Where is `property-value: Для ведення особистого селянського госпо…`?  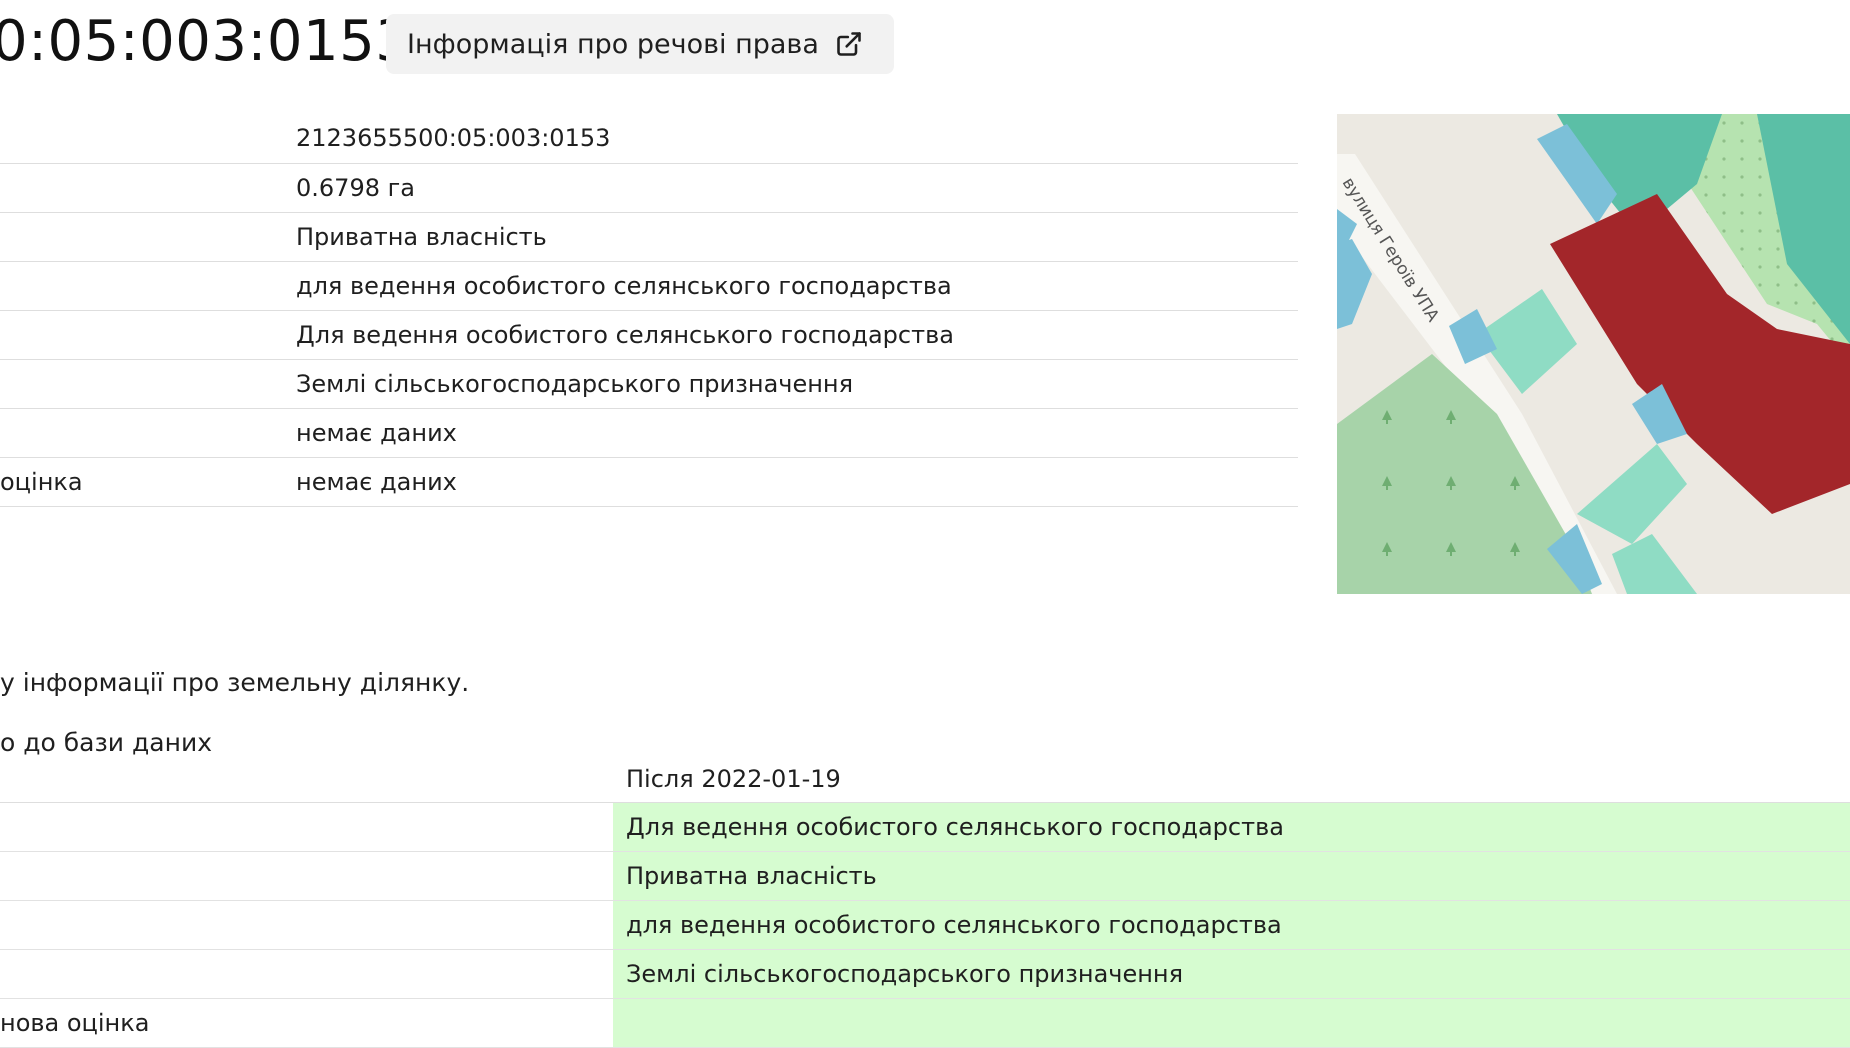
property-value: Для ведення особистого селянського госпо… is located at coordinates (625, 335).